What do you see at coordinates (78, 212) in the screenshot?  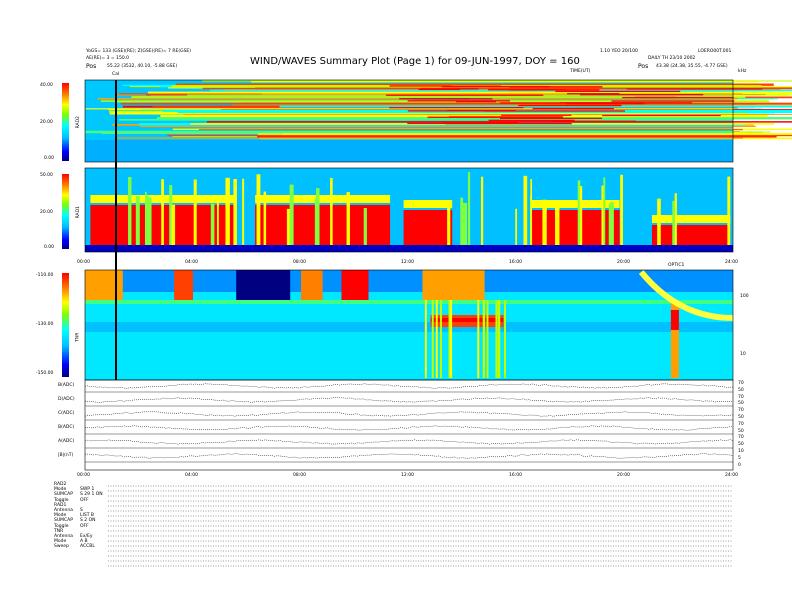 I see `rad1-ylabel: RAD1` at bounding box center [78, 212].